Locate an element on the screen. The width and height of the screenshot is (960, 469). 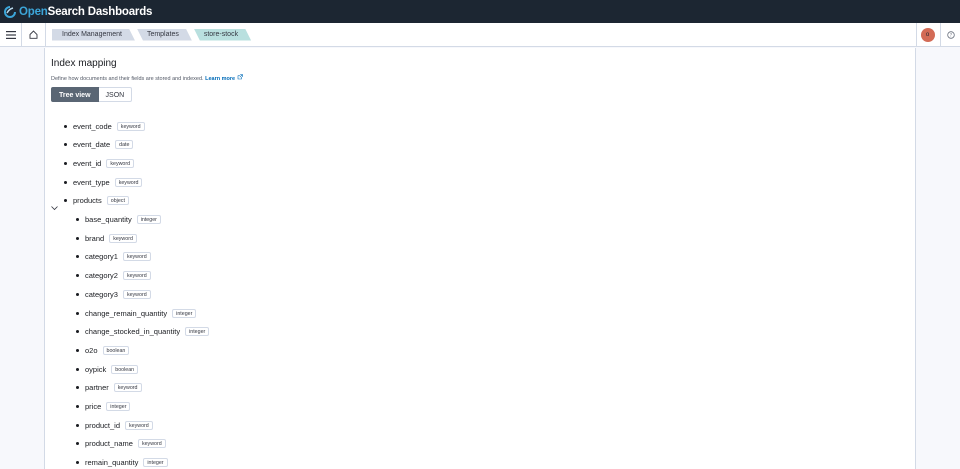
help-button: ? is located at coordinates (950, 35).